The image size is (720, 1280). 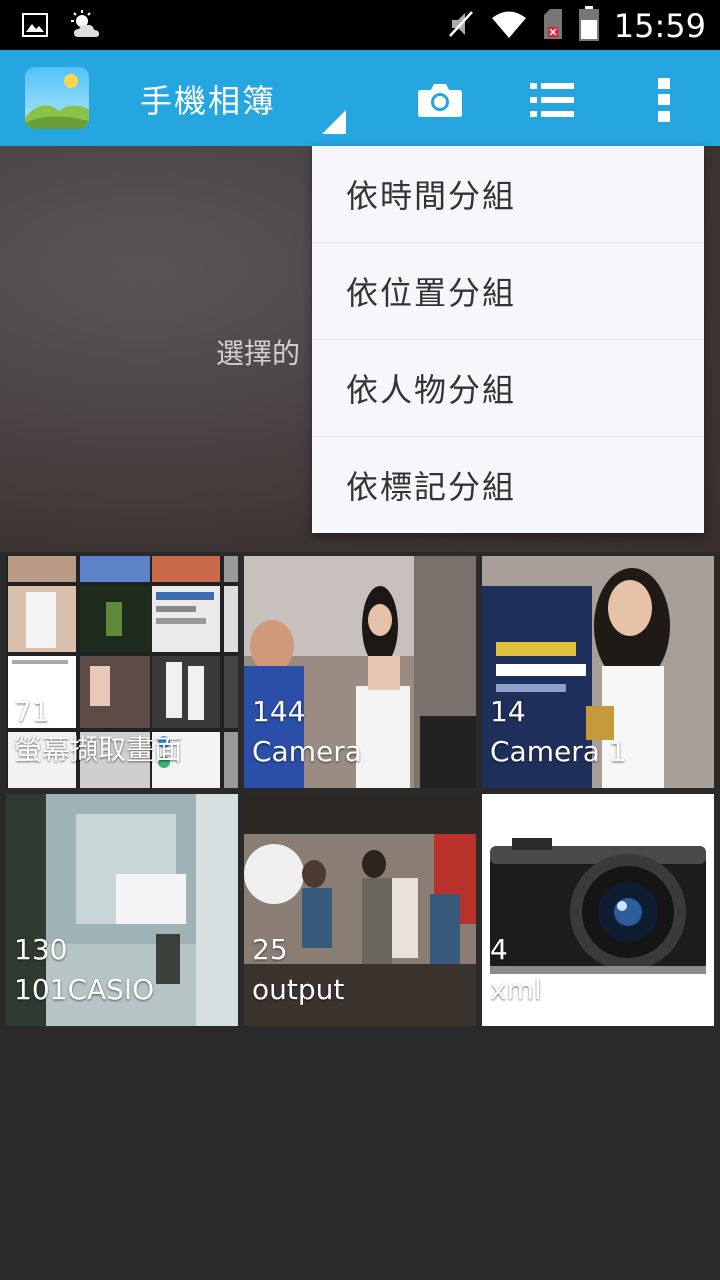 What do you see at coordinates (598, 672) in the screenshot?
I see `album-tile: 14 Camera 1` at bounding box center [598, 672].